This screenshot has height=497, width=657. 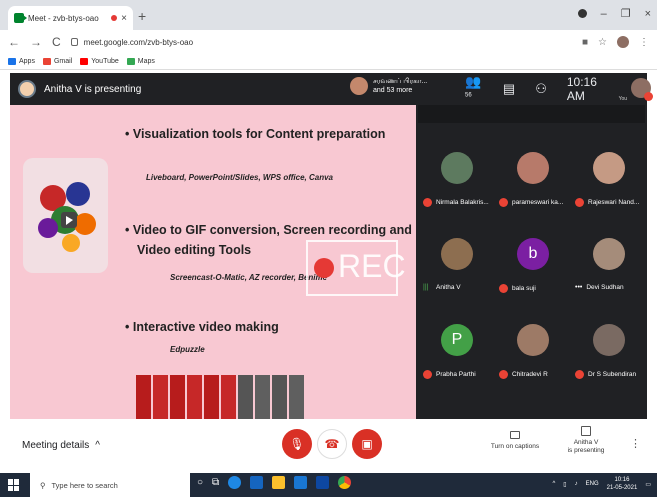 What do you see at coordinates (592, 484) in the screenshot?
I see `language-label: ENG` at bounding box center [592, 484].